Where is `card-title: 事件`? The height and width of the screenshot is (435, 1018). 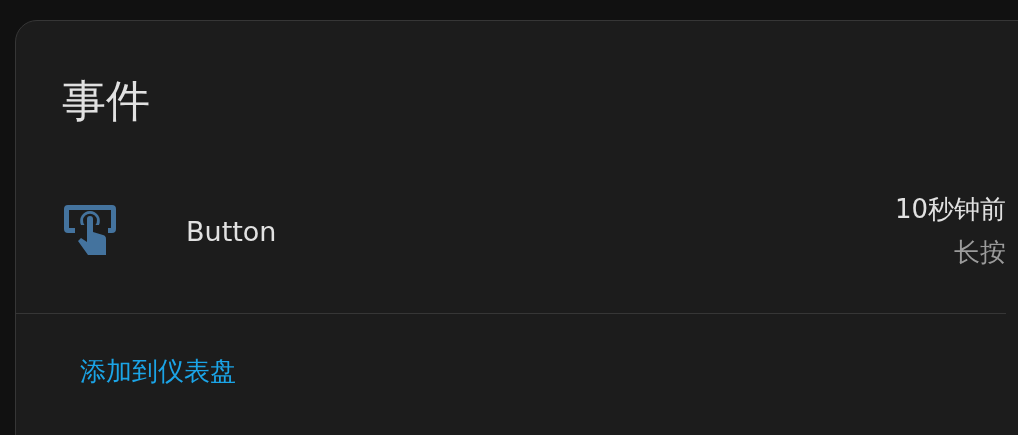 card-title: 事件 is located at coordinates (106, 99).